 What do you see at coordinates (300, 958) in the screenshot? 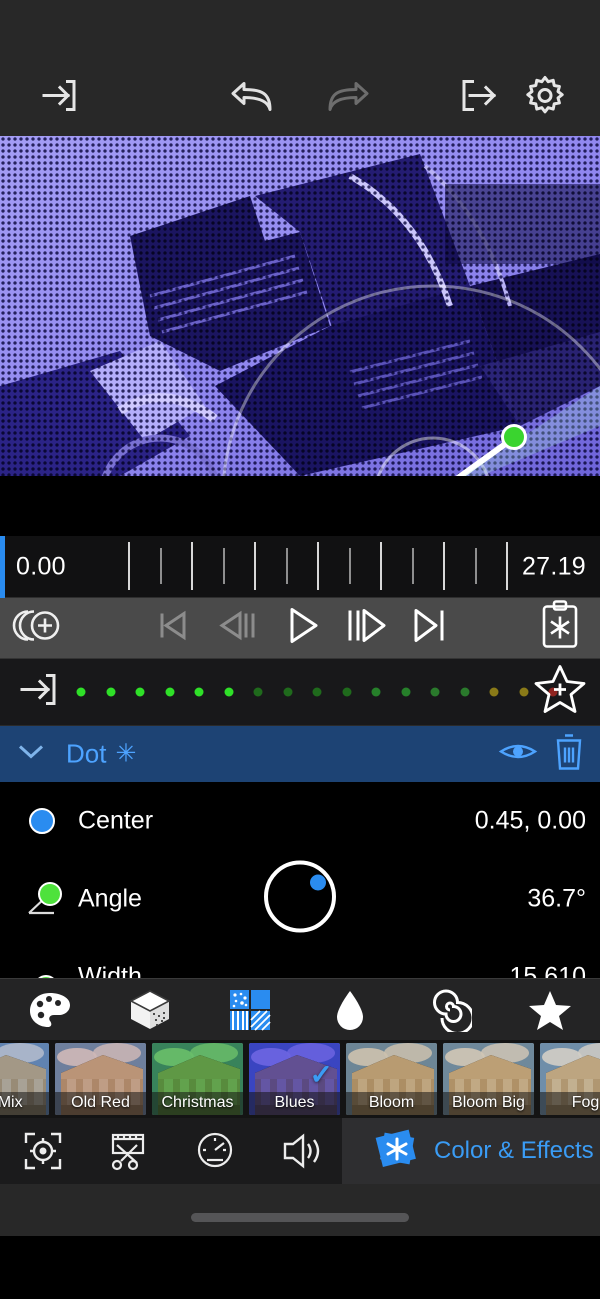
I see `parameter-row-width: Width 15.610` at bounding box center [300, 958].